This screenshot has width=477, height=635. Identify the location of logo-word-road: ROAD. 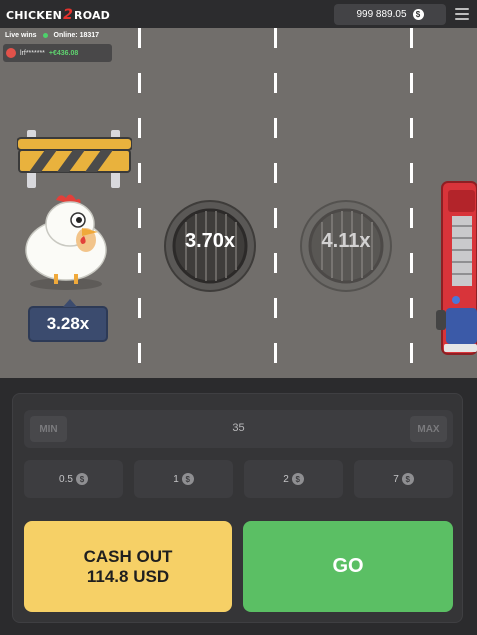
(92, 15).